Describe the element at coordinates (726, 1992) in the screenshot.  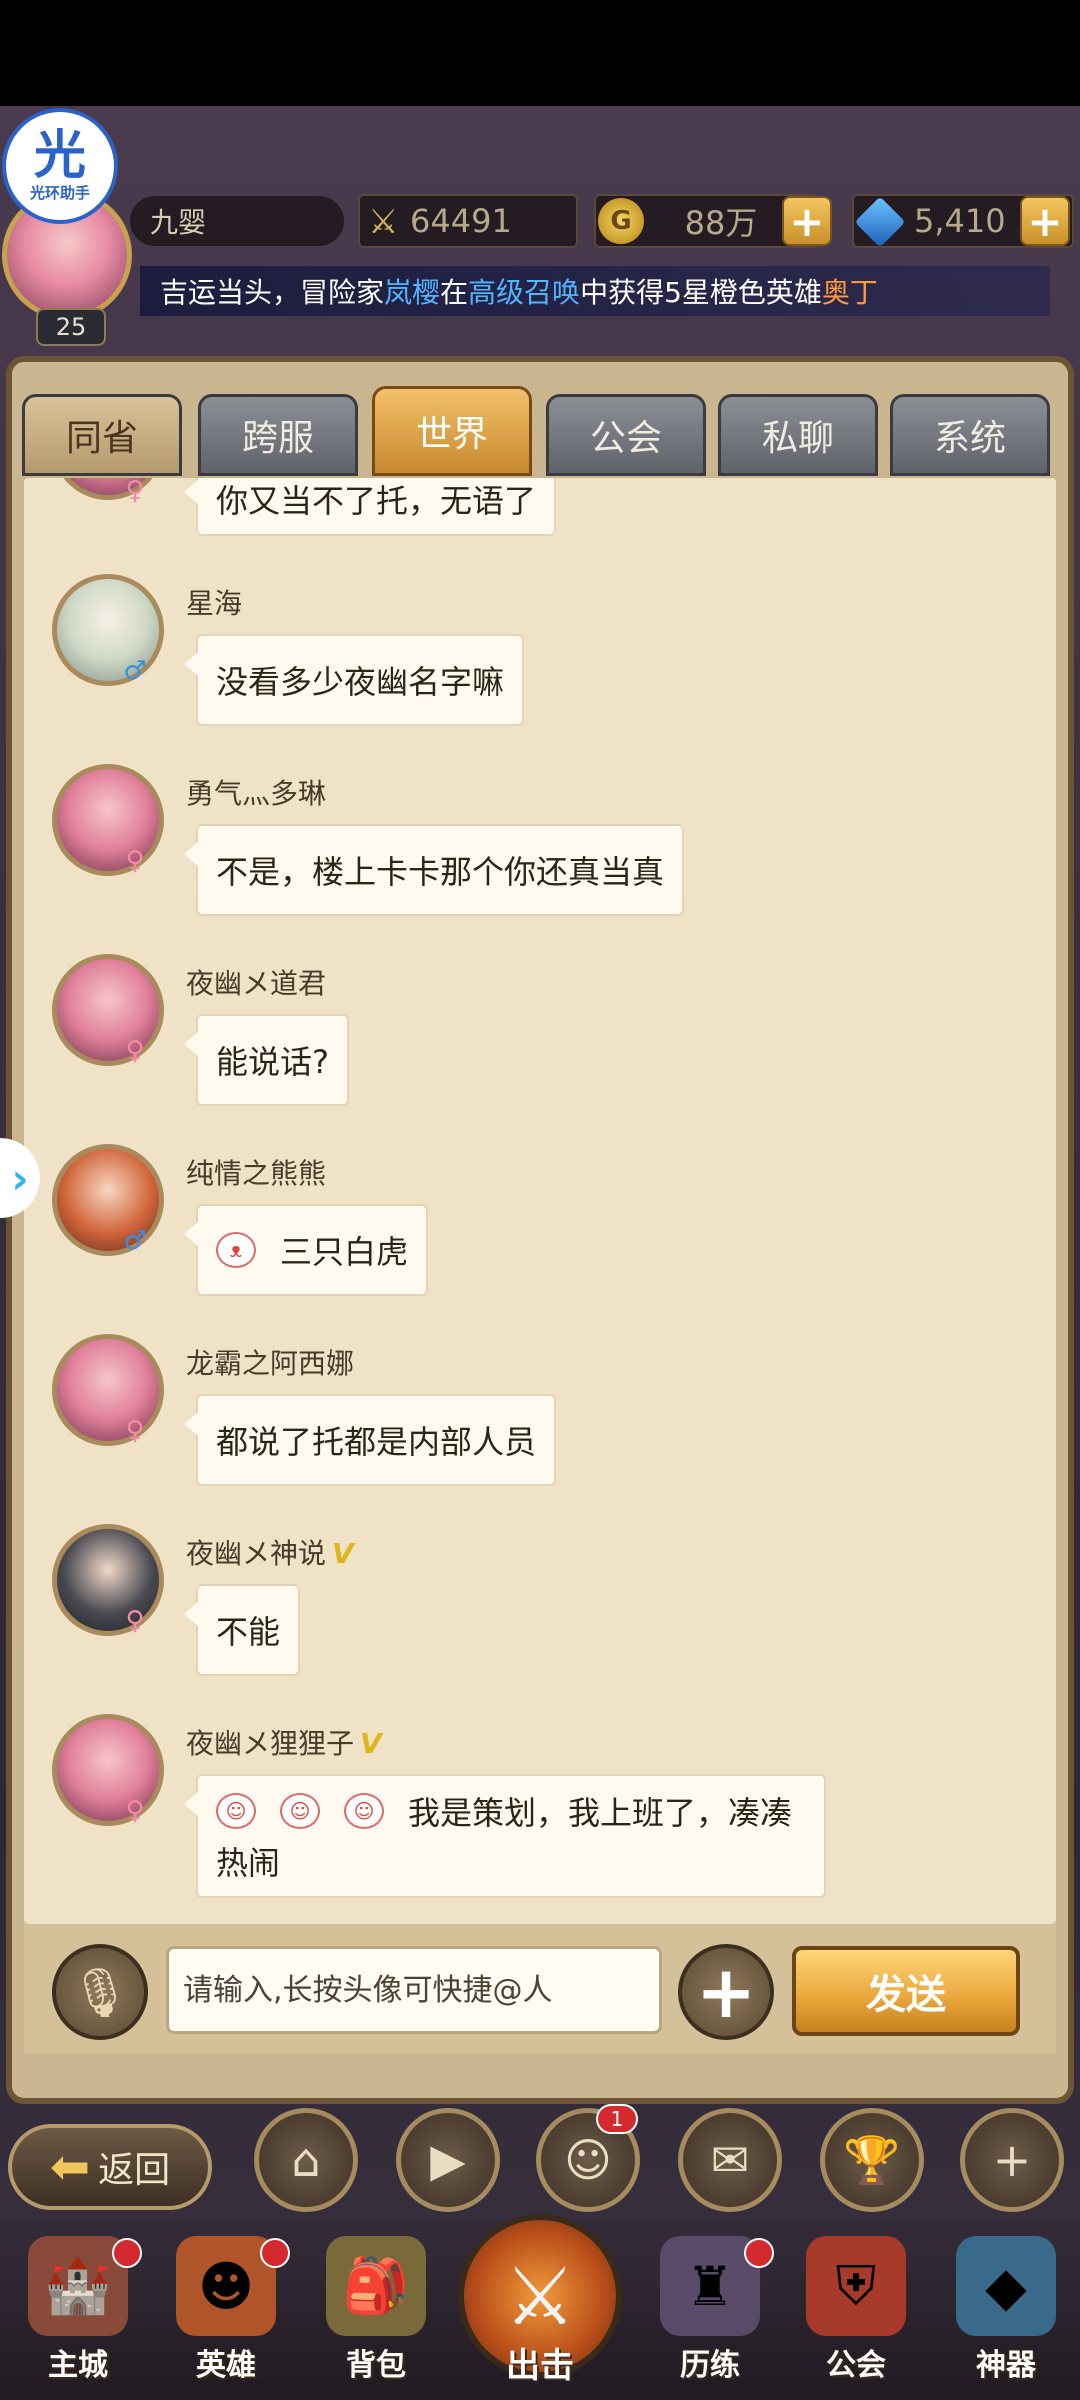
I see `add-attachment-button: +` at that location.